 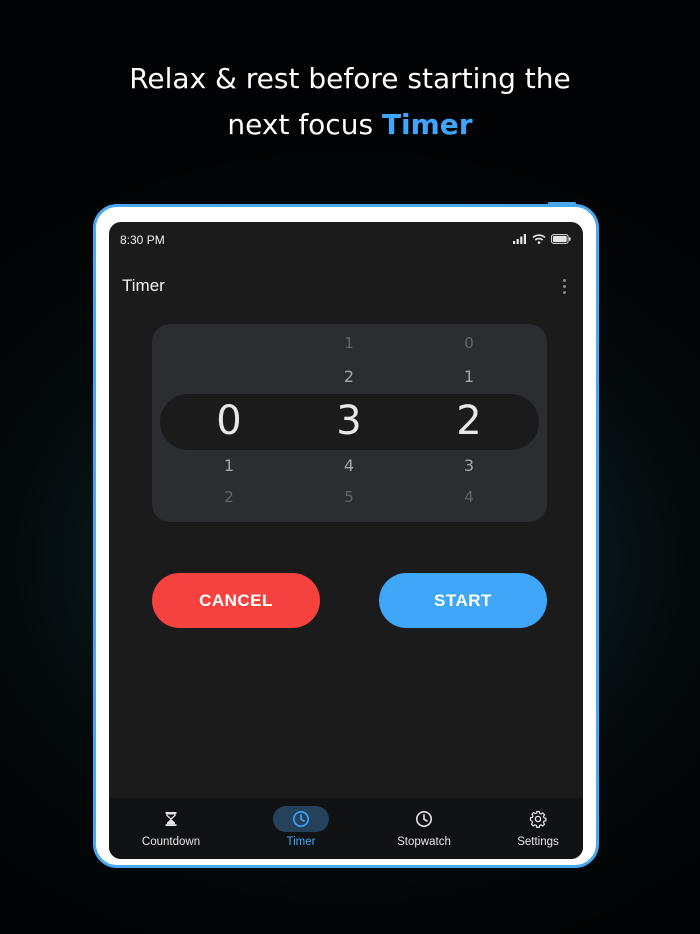 What do you see at coordinates (424, 842) in the screenshot?
I see `nav-label-stopwatch: Stopwatch` at bounding box center [424, 842].